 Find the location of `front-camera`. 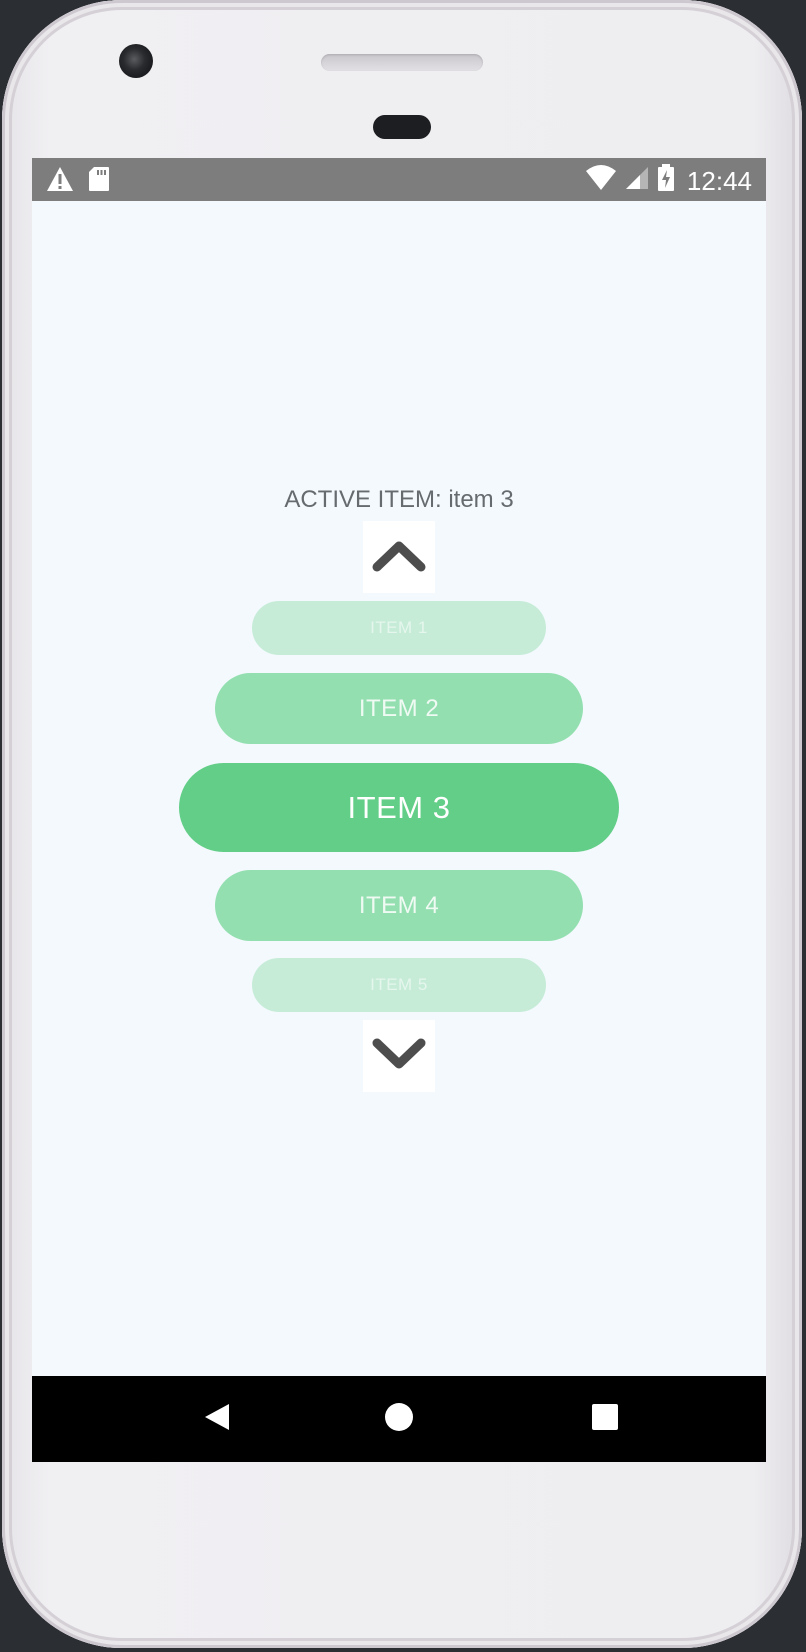

front-camera is located at coordinates (136, 61).